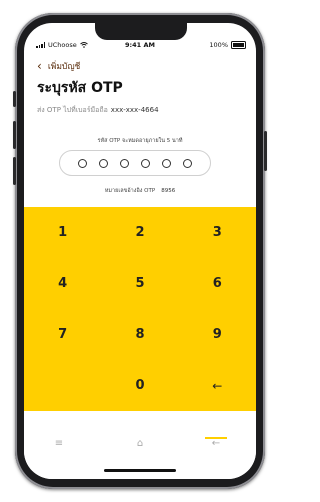  Describe the element at coordinates (140, 470) in the screenshot. I see `home-indicator` at that location.